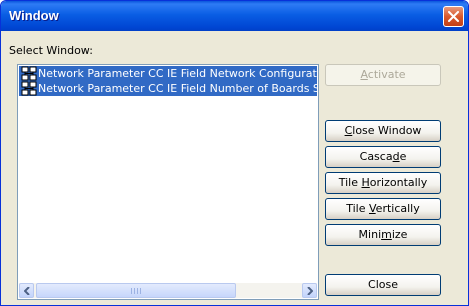 Image resolution: width=469 pixels, height=306 pixels. Describe the element at coordinates (136, 290) in the screenshot. I see `scroll-thumb` at that location.